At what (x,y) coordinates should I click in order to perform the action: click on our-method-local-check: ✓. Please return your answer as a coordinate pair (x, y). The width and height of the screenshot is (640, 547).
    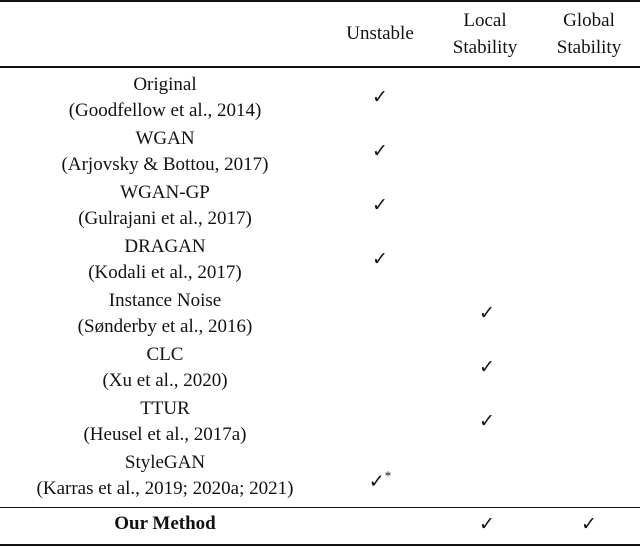
    Looking at the image, I should click on (487, 524).